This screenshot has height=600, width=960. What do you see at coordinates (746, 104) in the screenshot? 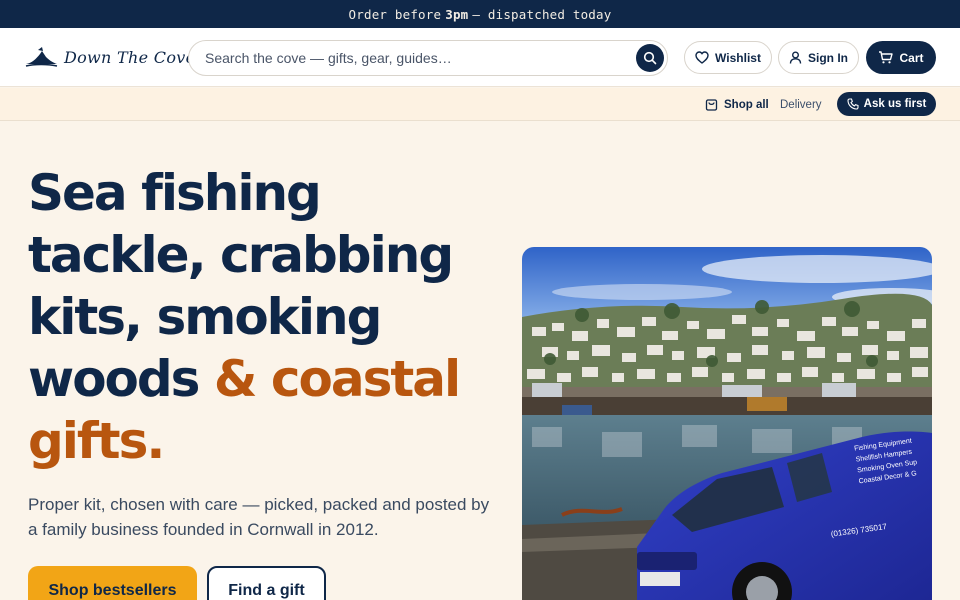
I see `shop-all-label: Shop all` at bounding box center [746, 104].